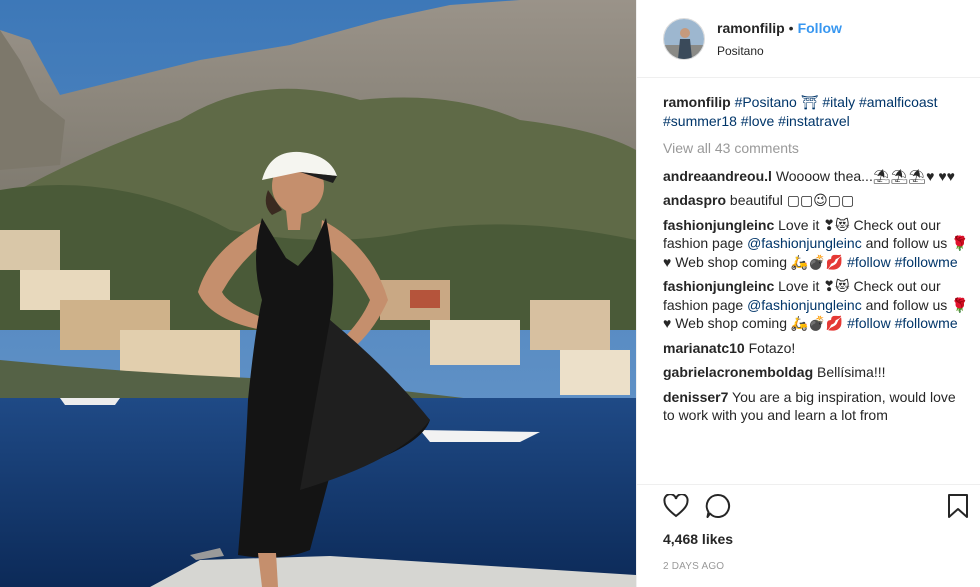 This screenshot has height=587, width=980. Describe the element at coordinates (865, 175) in the screenshot. I see `comment-text: Woooow thea...⛱⛱⛱♥ ♥♥` at that location.